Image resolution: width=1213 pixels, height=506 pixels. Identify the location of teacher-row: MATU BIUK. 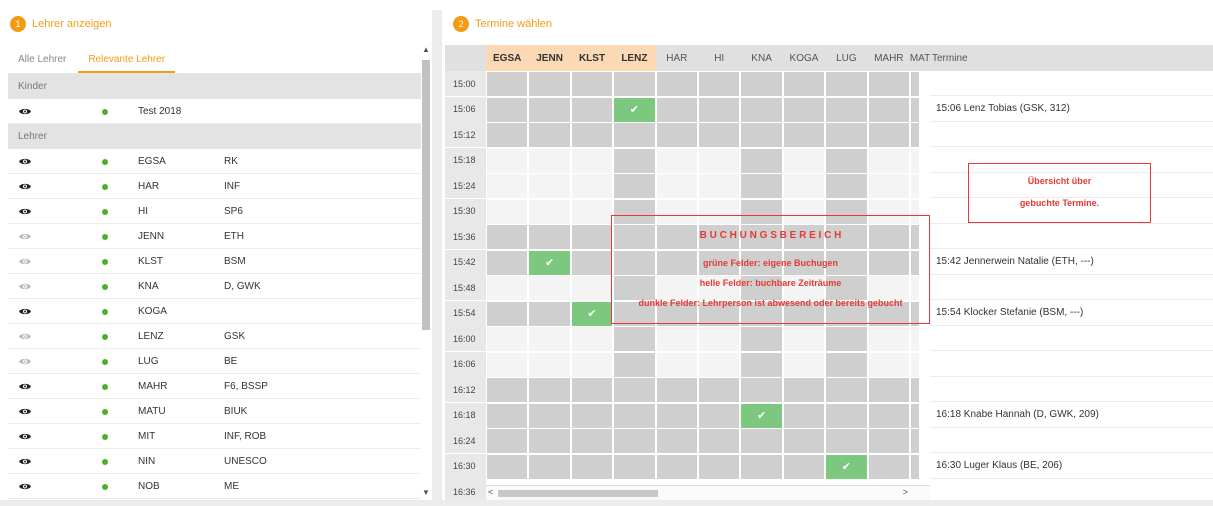
(214, 411).